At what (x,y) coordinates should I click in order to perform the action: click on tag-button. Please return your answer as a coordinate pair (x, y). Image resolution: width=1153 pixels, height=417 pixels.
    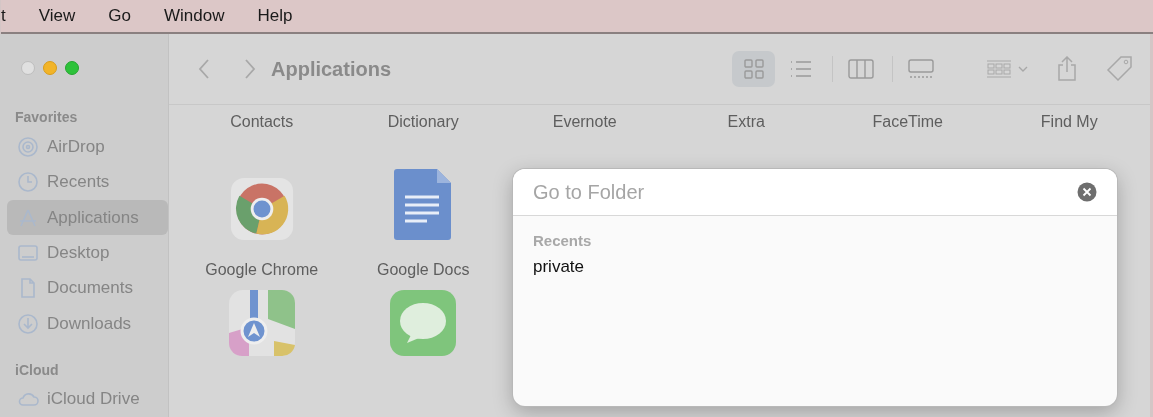
    Looking at the image, I should click on (1120, 69).